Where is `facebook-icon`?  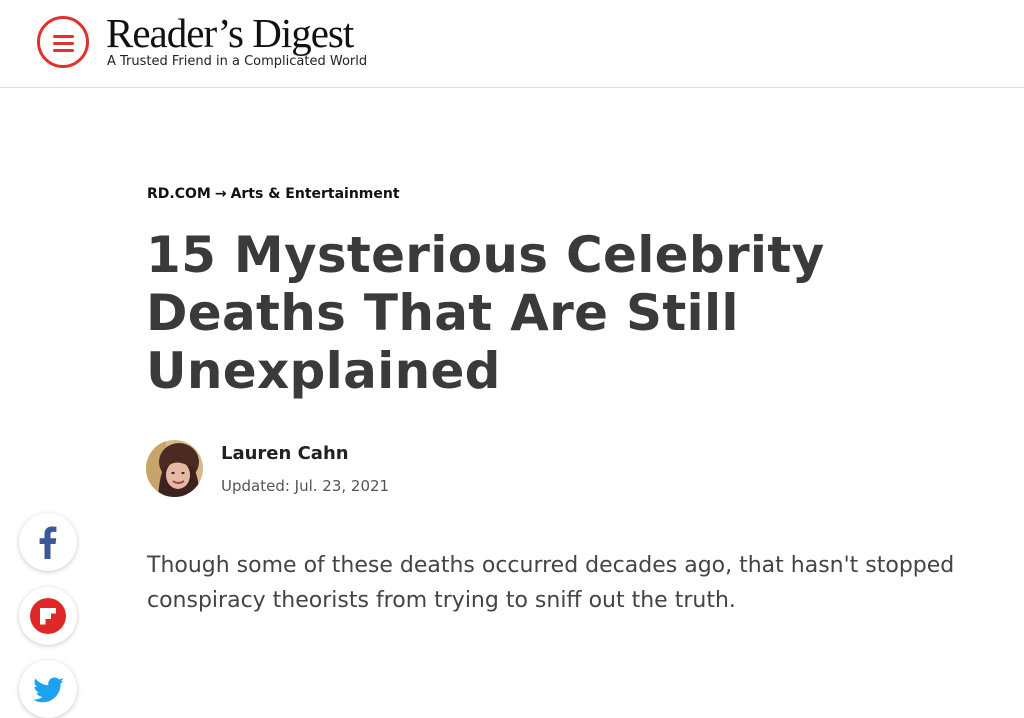 facebook-icon is located at coordinates (48, 542).